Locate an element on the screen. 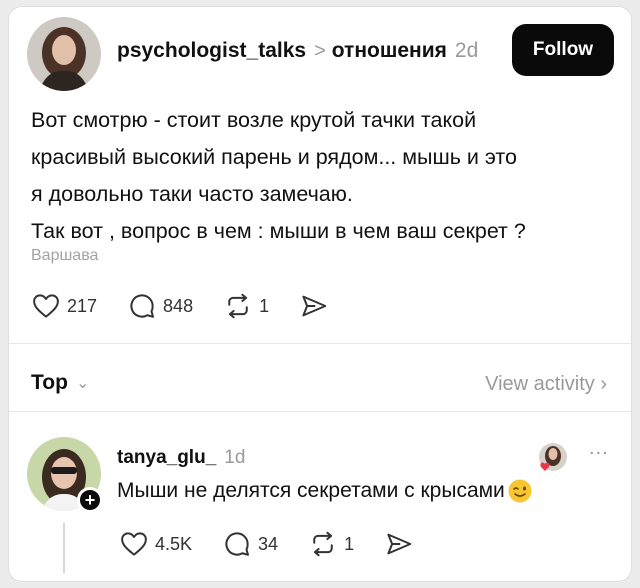  post-header: psychologist_talks > отношения 2d is located at coordinates (297, 51).